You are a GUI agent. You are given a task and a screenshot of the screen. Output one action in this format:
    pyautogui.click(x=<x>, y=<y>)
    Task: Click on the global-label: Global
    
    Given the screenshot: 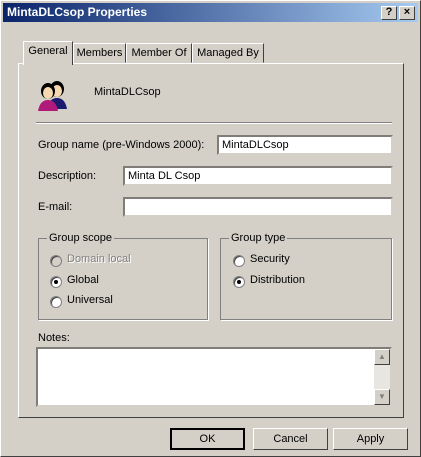 What is the action you would take?
    pyautogui.click(x=83, y=280)
    